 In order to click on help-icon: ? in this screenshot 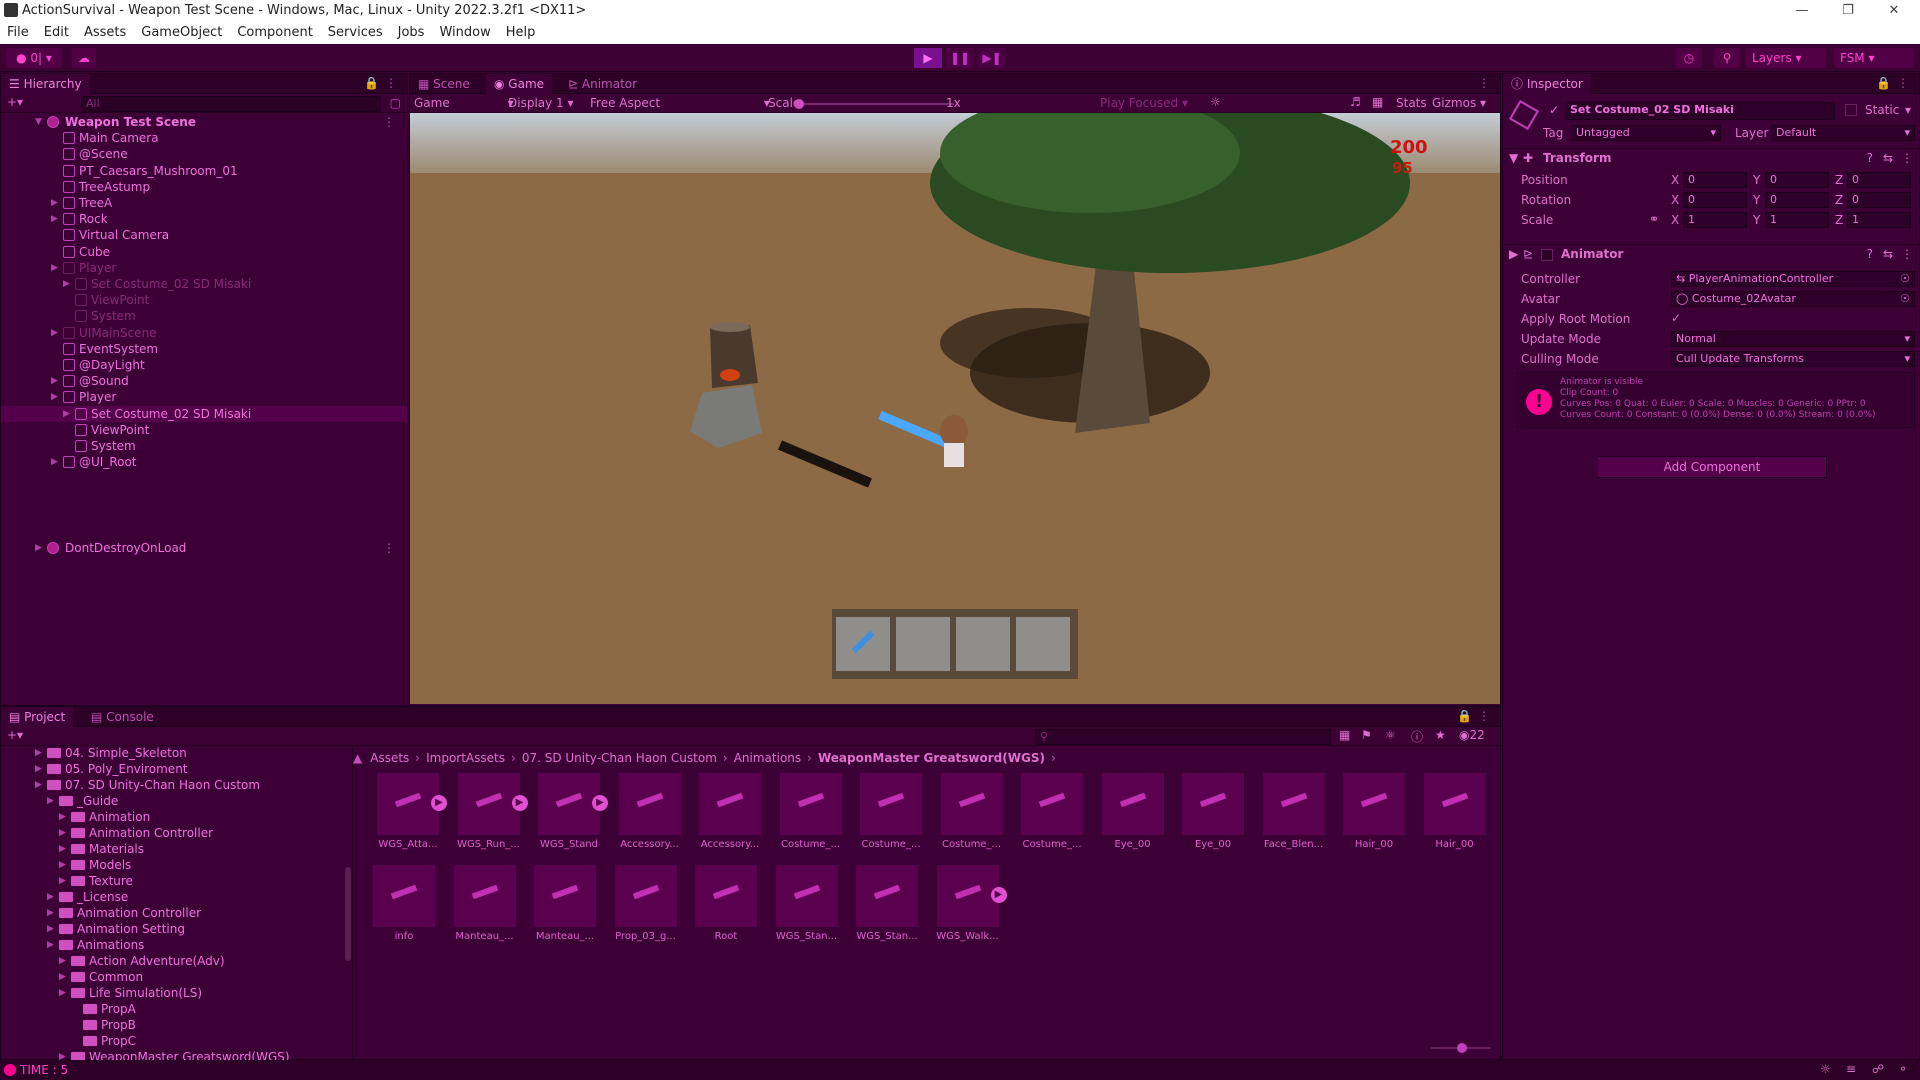, I will do `click(1870, 254)`.